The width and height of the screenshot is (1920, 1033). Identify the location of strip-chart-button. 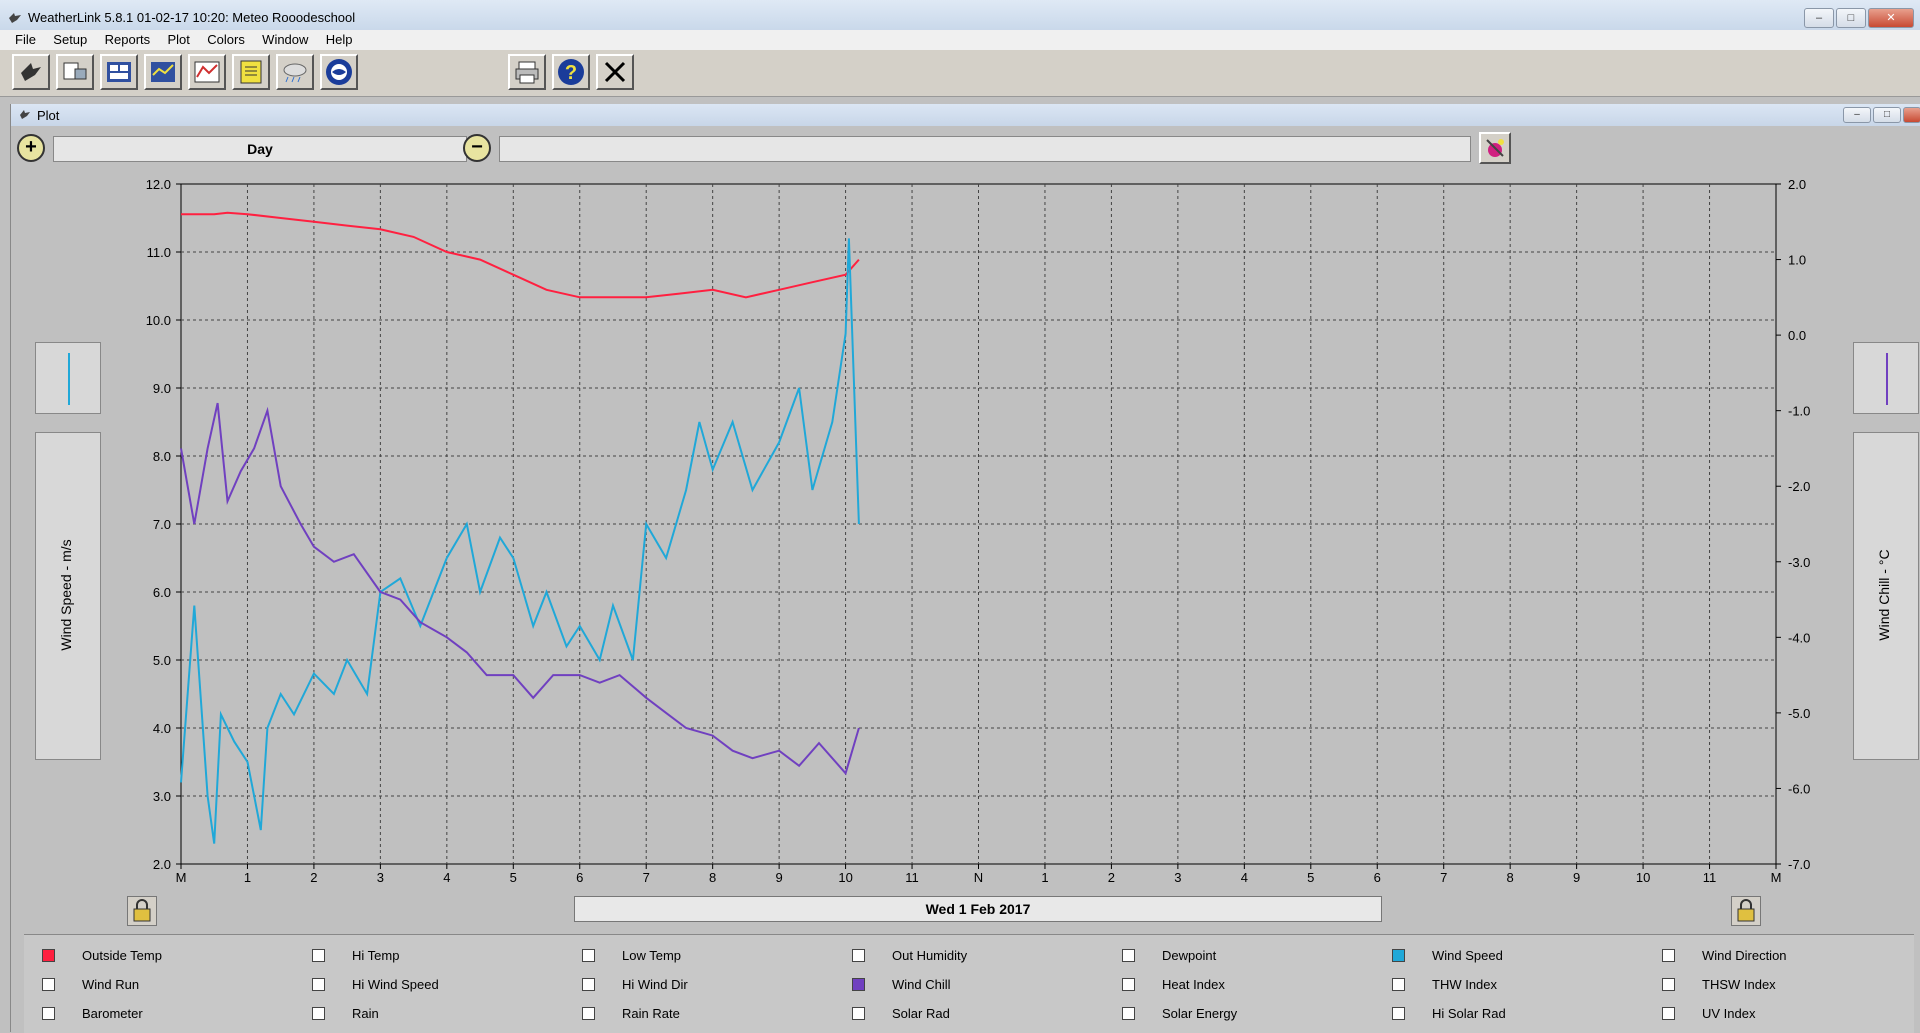
(163, 72).